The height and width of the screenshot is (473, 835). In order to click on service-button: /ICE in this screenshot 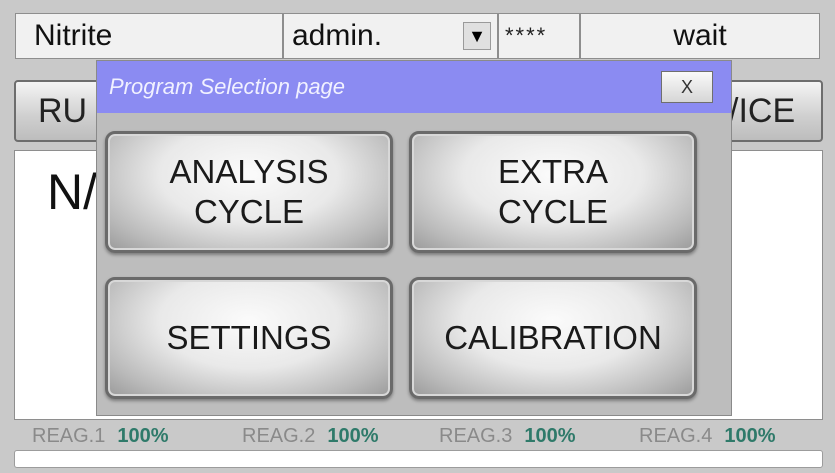, I will do `click(774, 111)`.